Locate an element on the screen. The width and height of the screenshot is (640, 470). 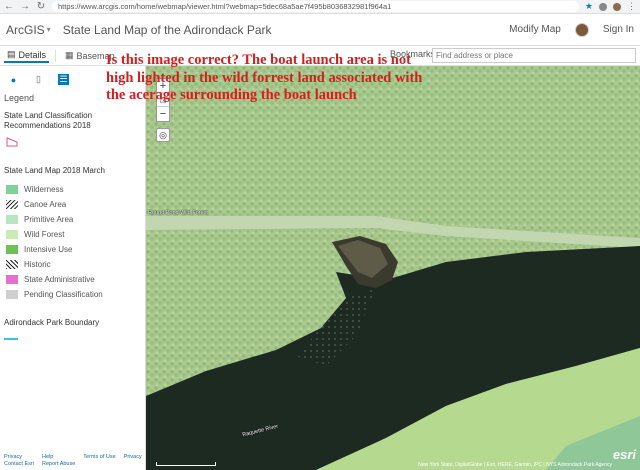
footer-link: Help is located at coordinates (58, 457).